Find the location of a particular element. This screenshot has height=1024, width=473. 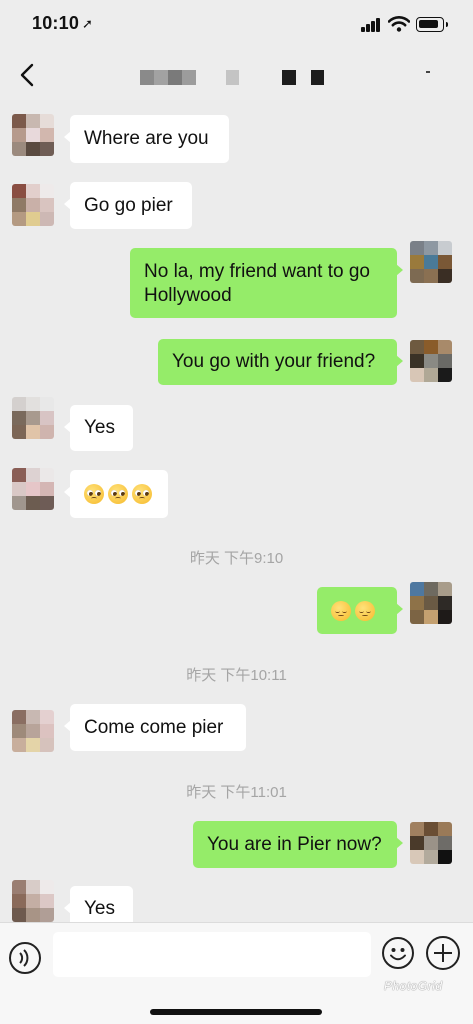

status-bar: 10:10 ➚ is located at coordinates (236, 25).